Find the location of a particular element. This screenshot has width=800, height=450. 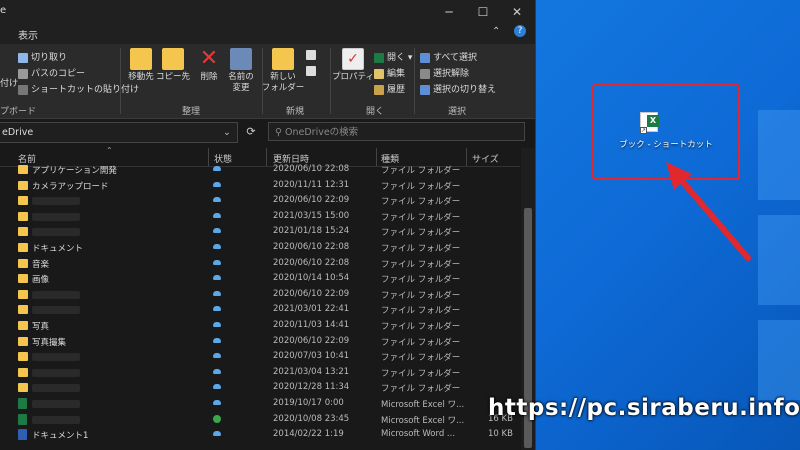

new-item-icon is located at coordinates (312, 55).